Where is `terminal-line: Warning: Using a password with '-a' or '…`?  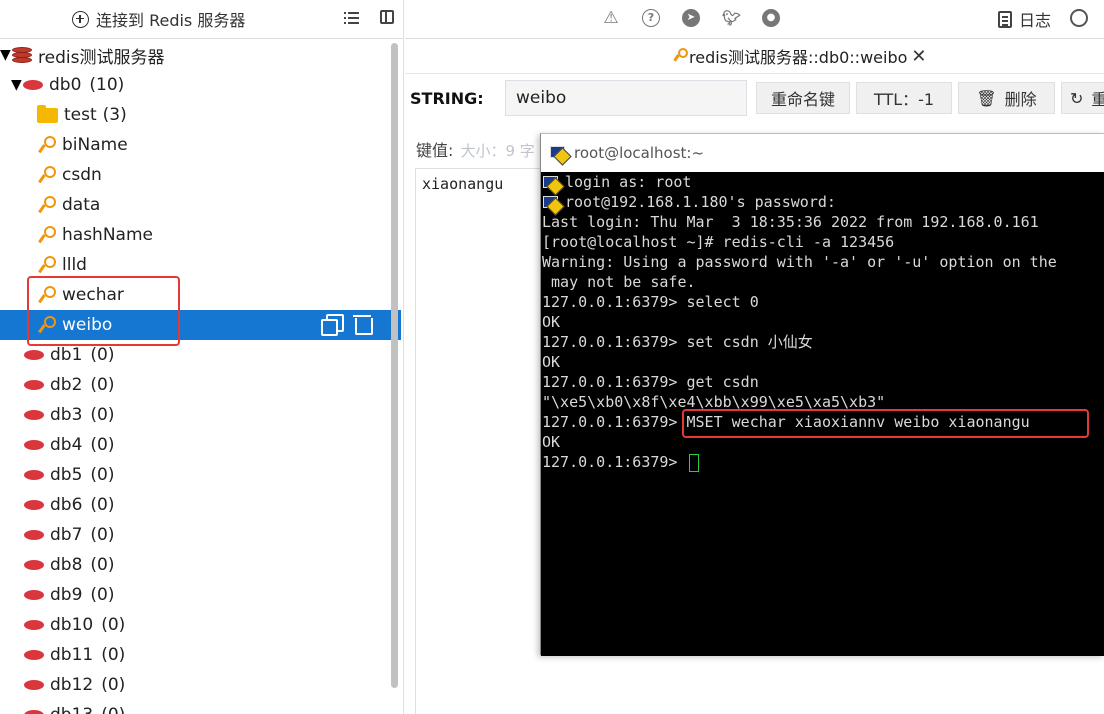 terminal-line: Warning: Using a password with '-a' or '… is located at coordinates (799, 262).